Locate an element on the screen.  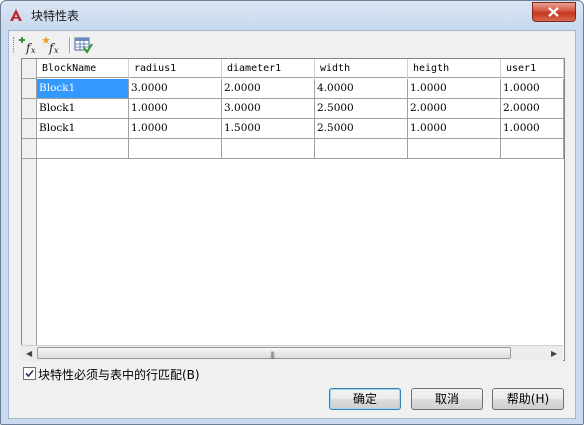
audit-table-icon is located at coordinates (83, 45).